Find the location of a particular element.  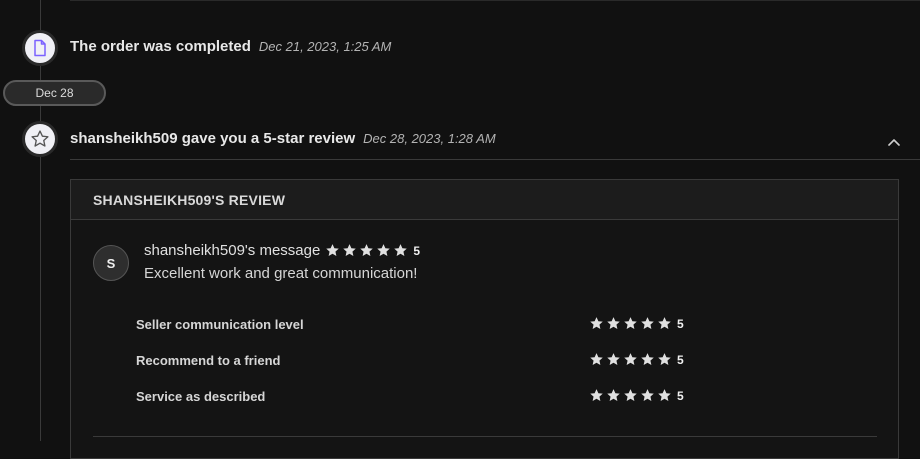

event-timestamp: Dec 28, 2023, 1:28 AM is located at coordinates (429, 138).